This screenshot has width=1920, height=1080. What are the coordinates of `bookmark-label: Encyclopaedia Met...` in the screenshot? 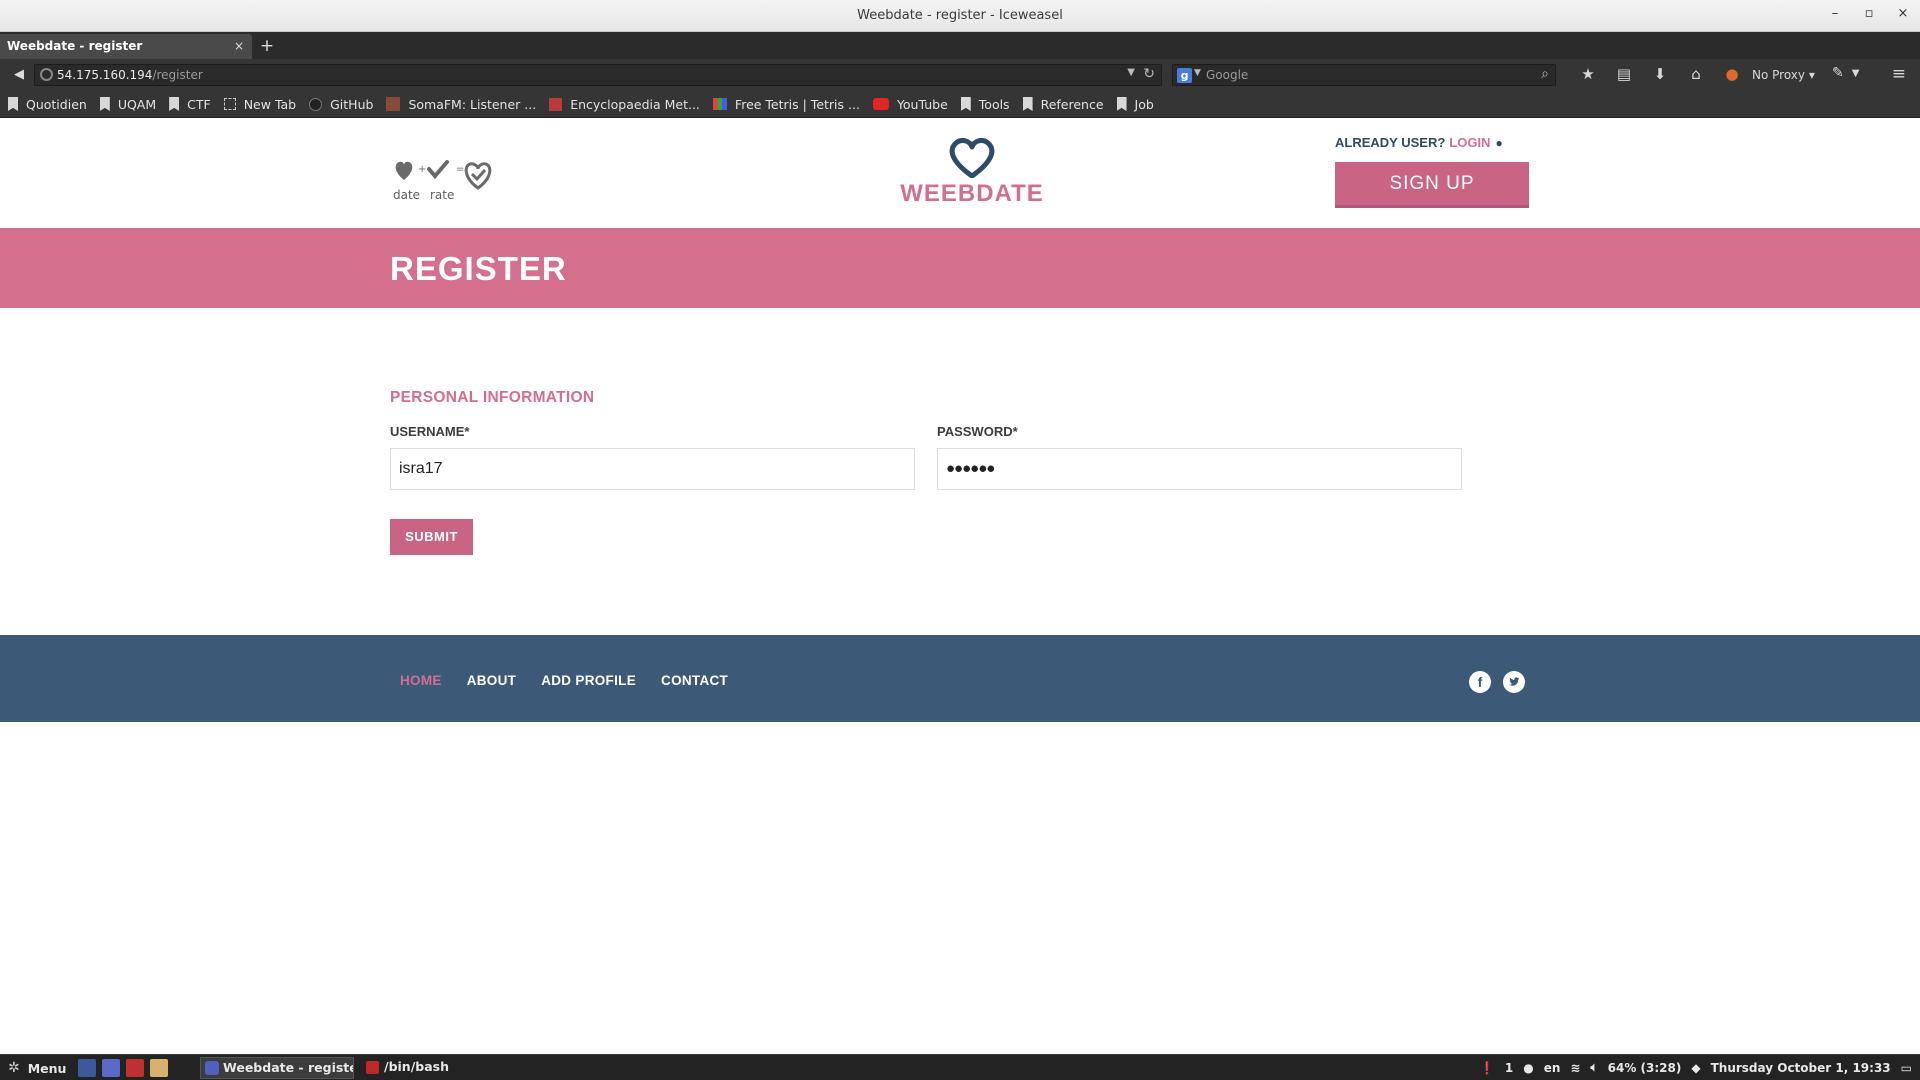 It's located at (635, 104).